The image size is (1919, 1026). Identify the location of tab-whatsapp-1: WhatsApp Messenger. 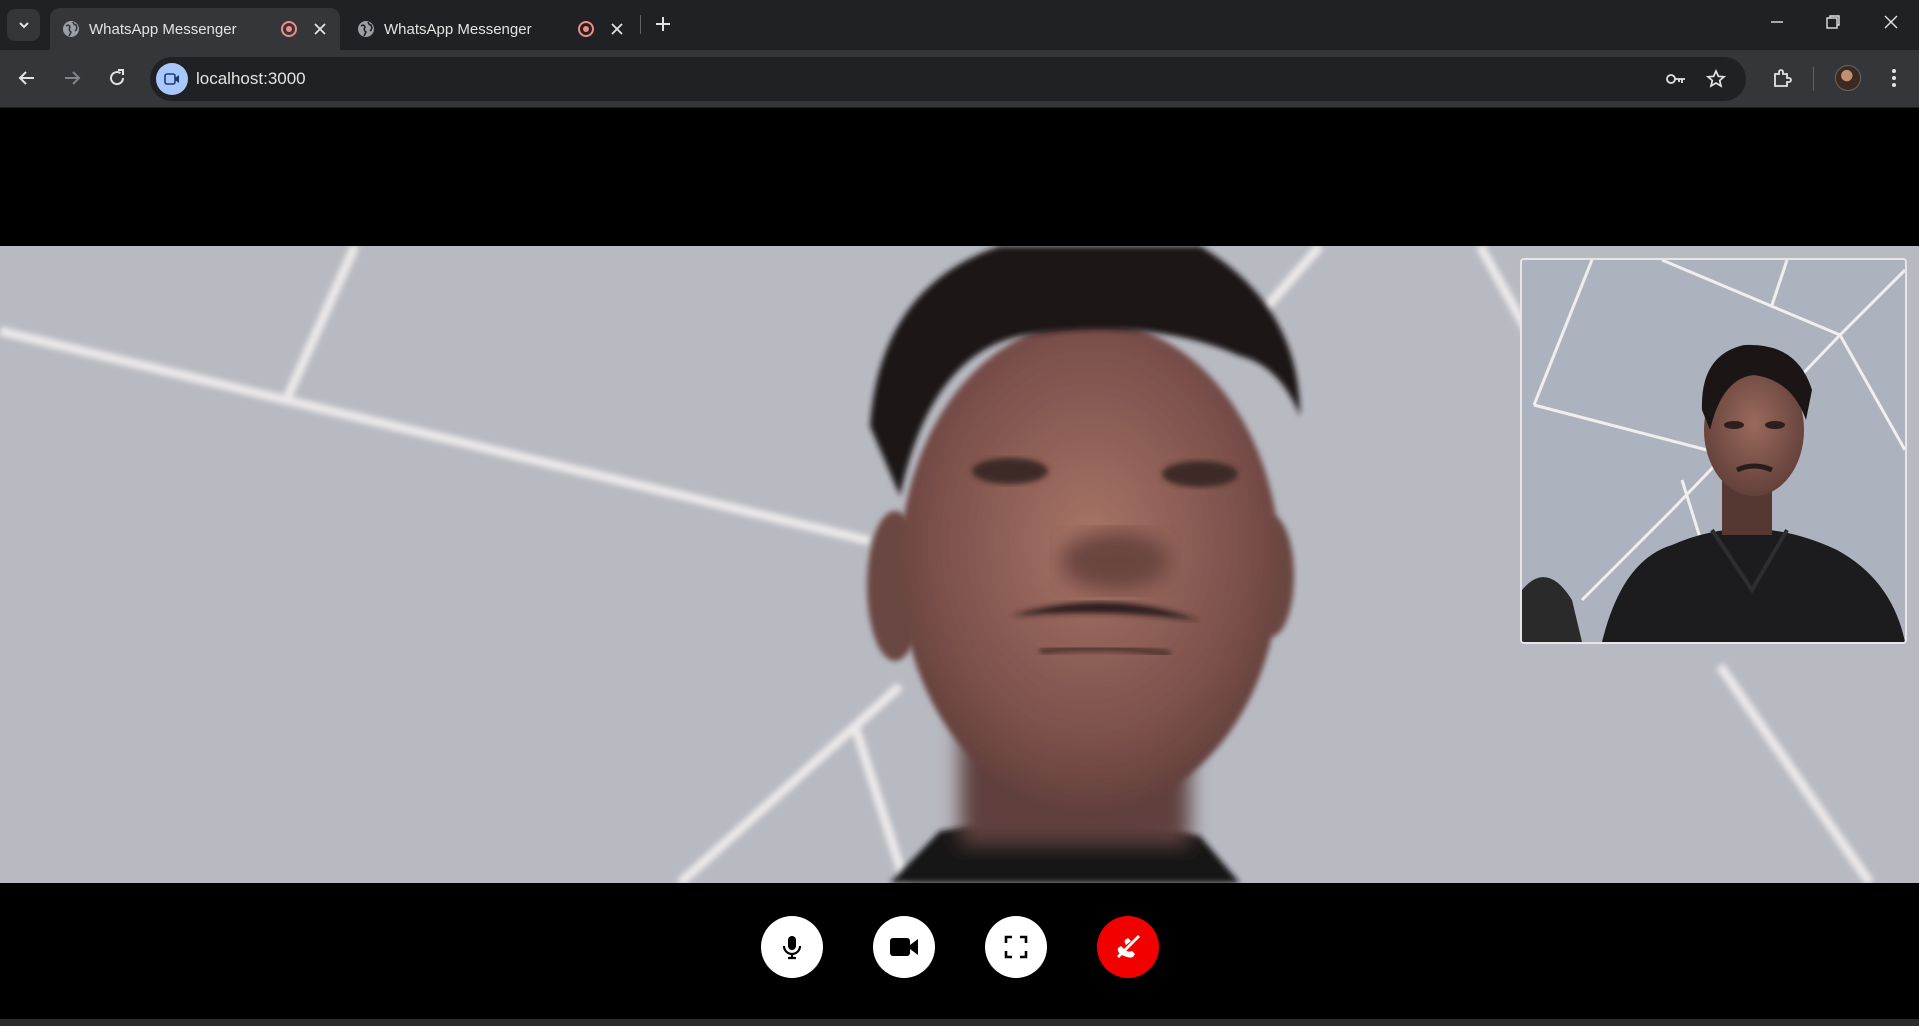
(195, 29).